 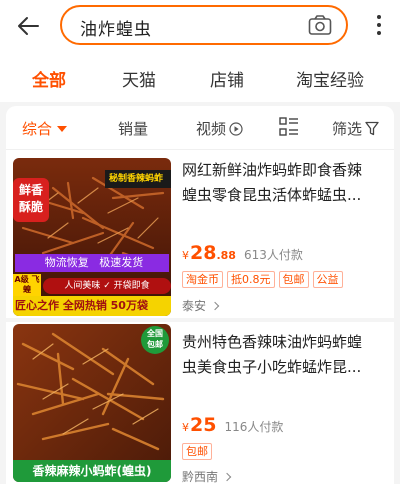 I want to click on shop-location: 泰安, so click(x=194, y=306).